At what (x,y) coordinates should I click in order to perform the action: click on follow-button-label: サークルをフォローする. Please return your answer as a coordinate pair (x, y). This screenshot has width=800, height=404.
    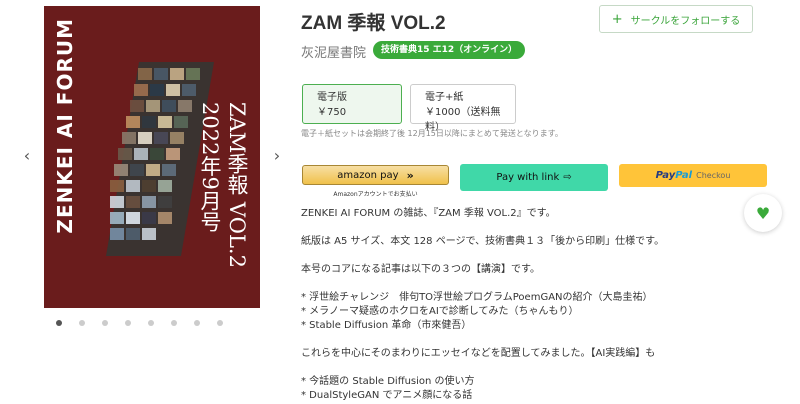
    Looking at the image, I should click on (685, 21).